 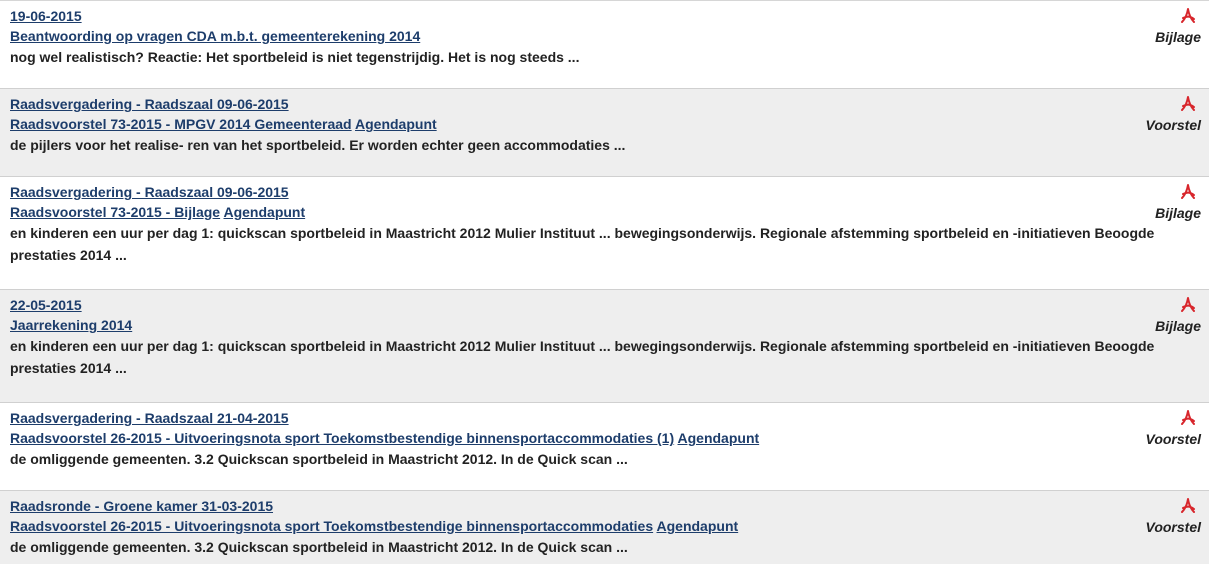 I want to click on result-heading-link: Raadsronde - Groene kamer 31-03-2015, so click(x=141, y=506).